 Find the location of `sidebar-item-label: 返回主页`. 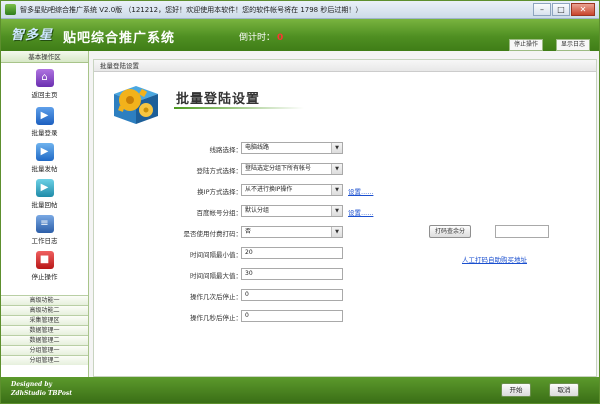

sidebar-item-label: 返回主页 is located at coordinates (44, 95).